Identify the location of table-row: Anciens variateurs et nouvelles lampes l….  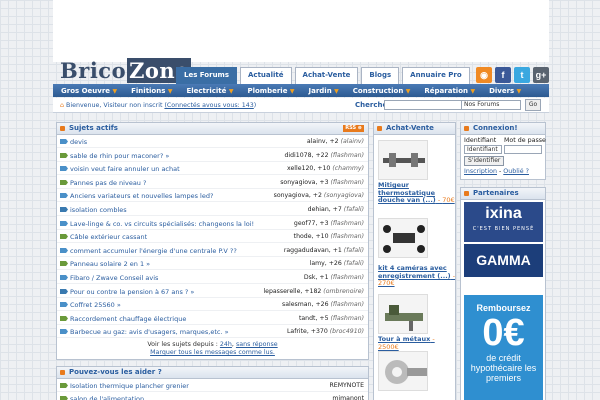
(212, 196).